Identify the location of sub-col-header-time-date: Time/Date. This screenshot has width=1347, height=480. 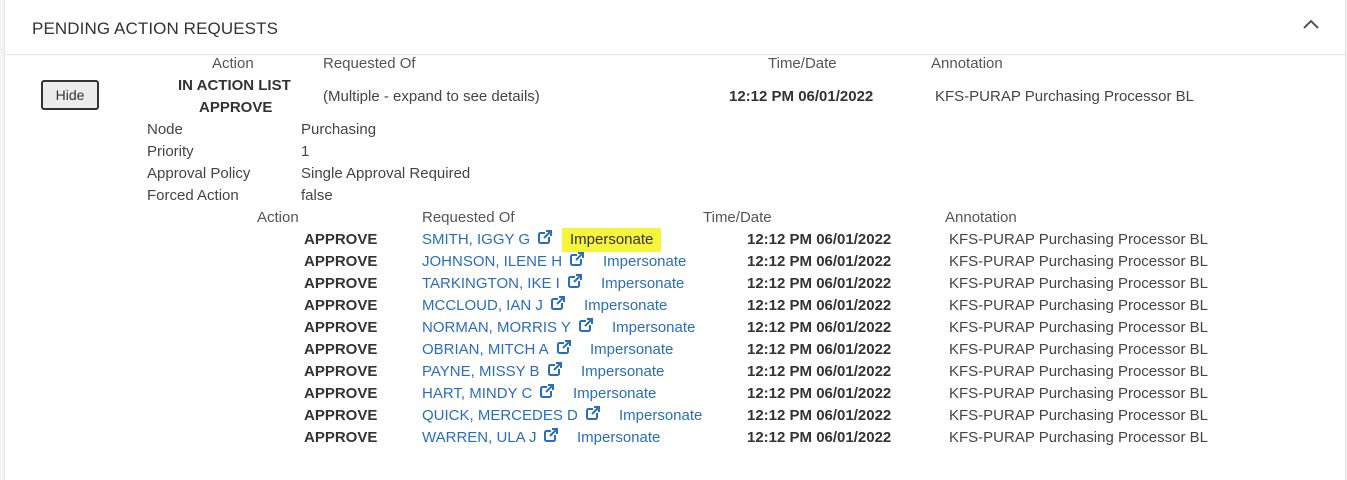
(737, 217).